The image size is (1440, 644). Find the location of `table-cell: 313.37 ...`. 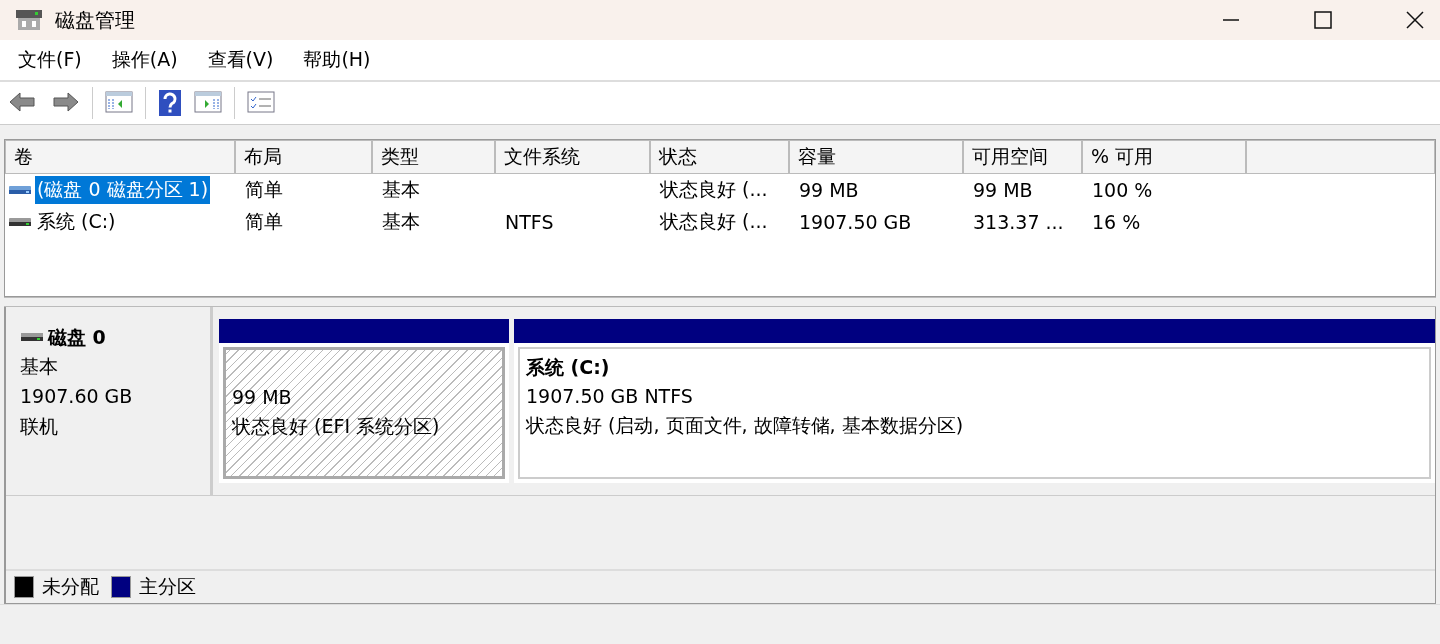

table-cell: 313.37 ... is located at coordinates (1018, 222).